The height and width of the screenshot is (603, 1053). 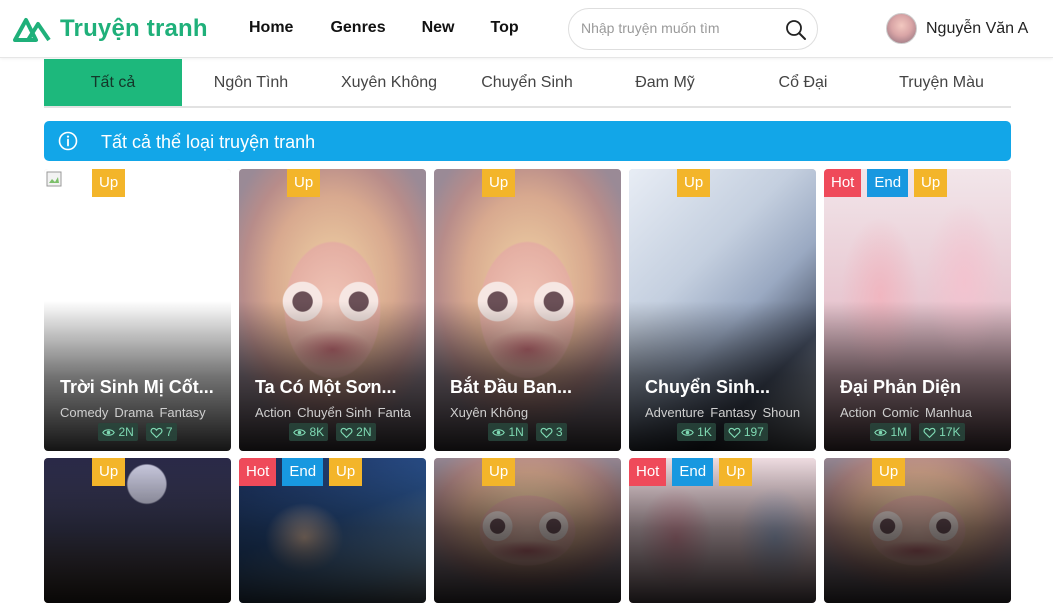 What do you see at coordinates (941, 82) in the screenshot?
I see `tab-truyen-mau: Truyện Màu` at bounding box center [941, 82].